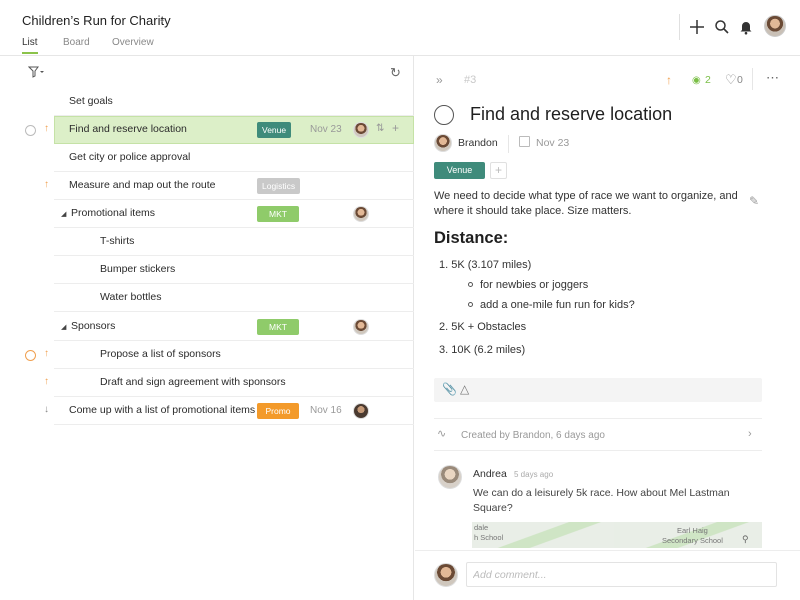 The image size is (800, 600). I want to click on search-icon, so click(722, 27).